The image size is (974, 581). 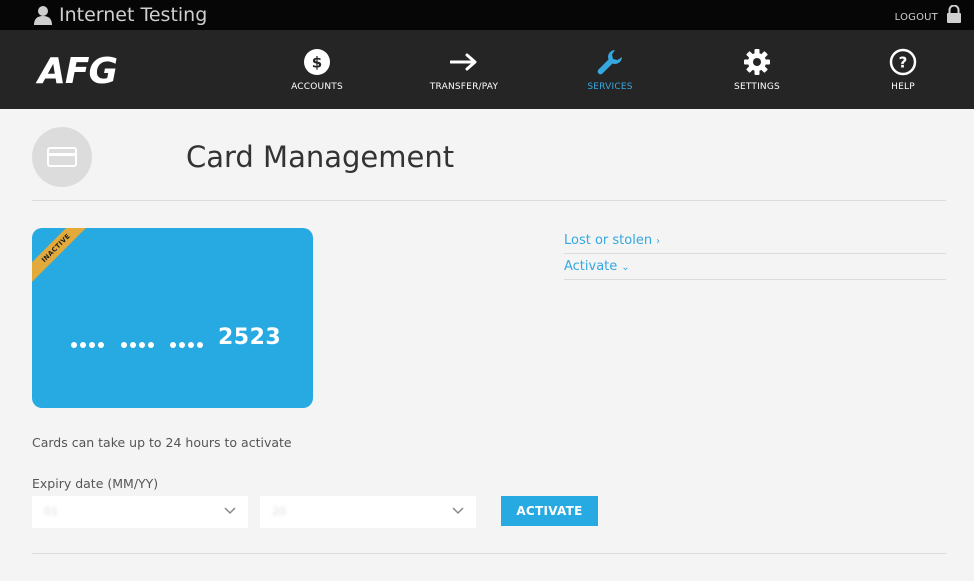 I want to click on nav-label: HELP, so click(x=903, y=87).